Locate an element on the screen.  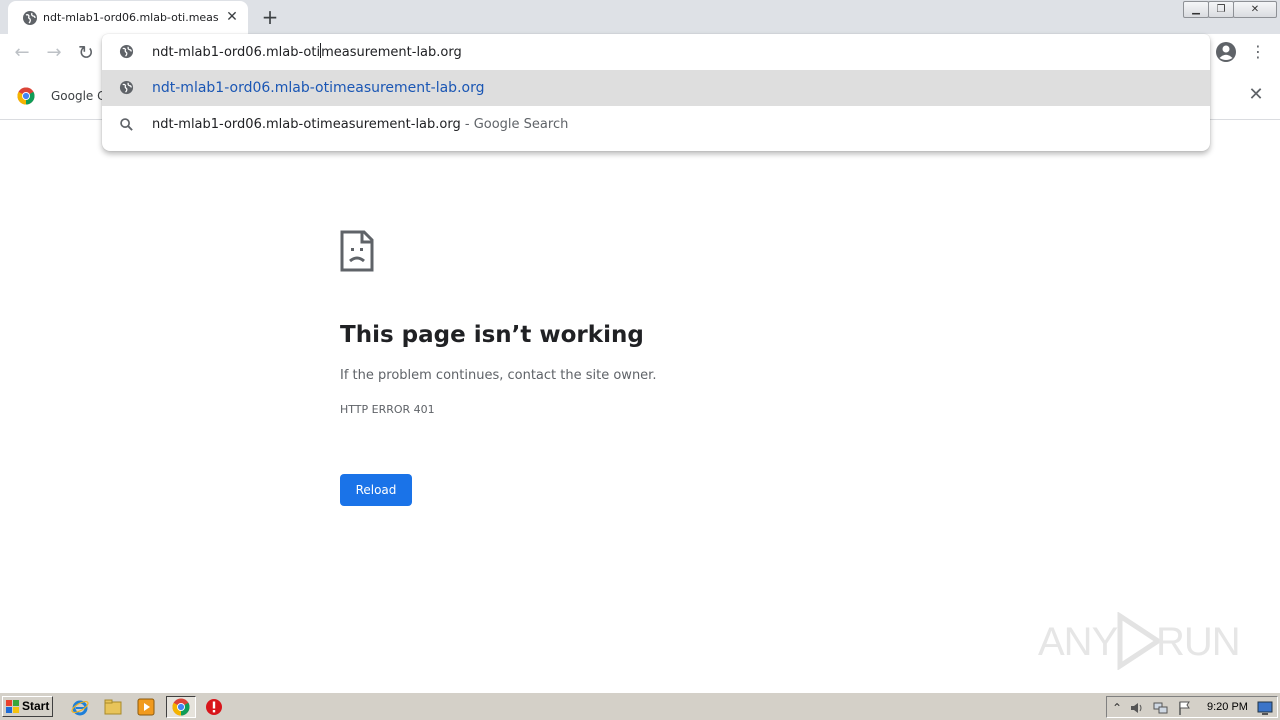
show-hidden-icons-icon: ⌃ is located at coordinates (1117, 708).